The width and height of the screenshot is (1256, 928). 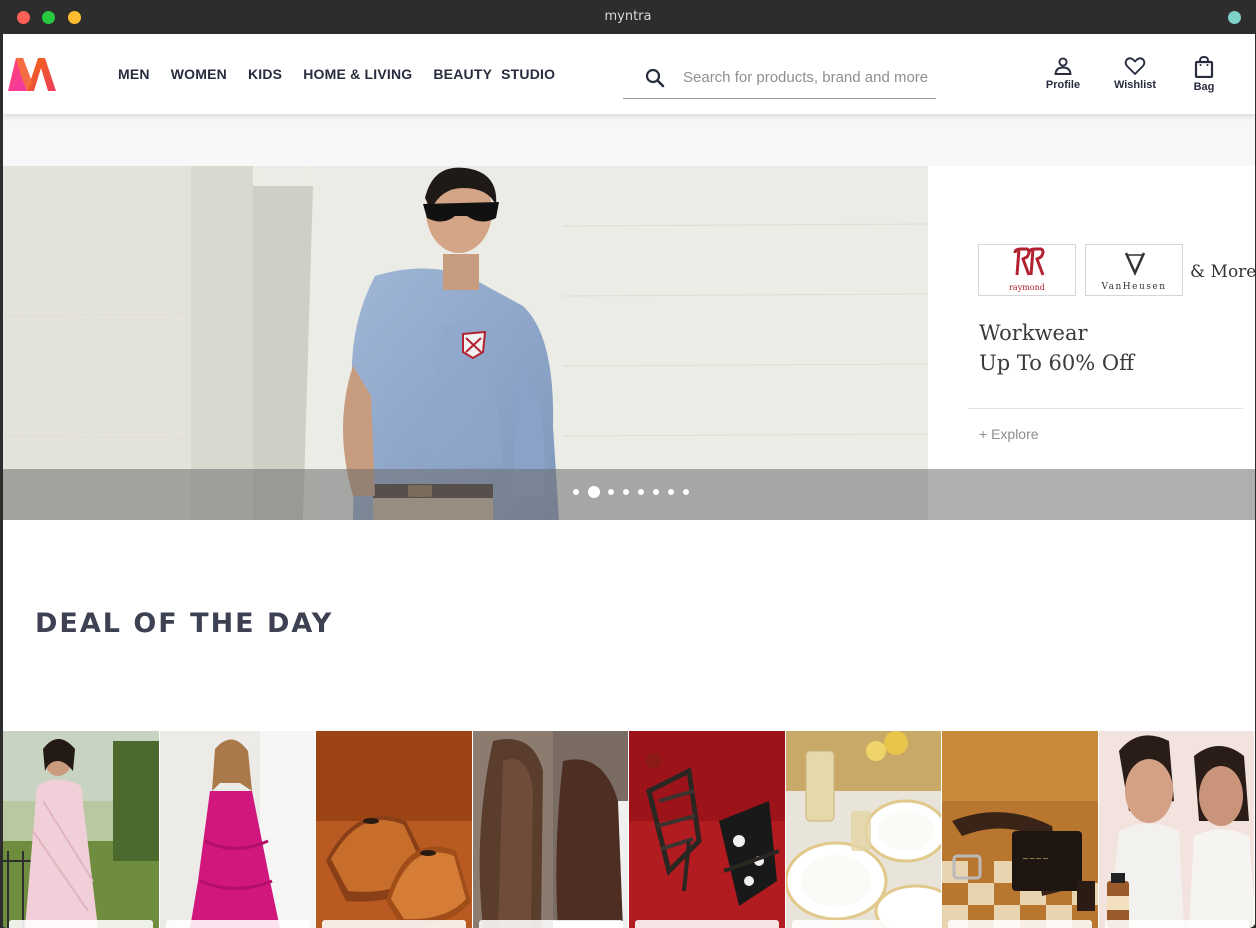 I want to click on nav-kids: KIDS, so click(x=265, y=74).